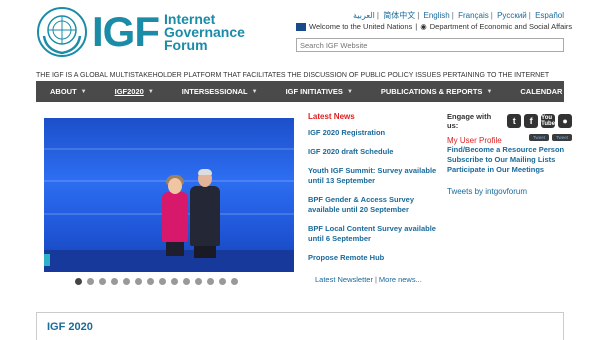 This screenshot has height=340, width=600. What do you see at coordinates (548, 121) in the screenshot?
I see `youtube-icon: You Tube` at bounding box center [548, 121].